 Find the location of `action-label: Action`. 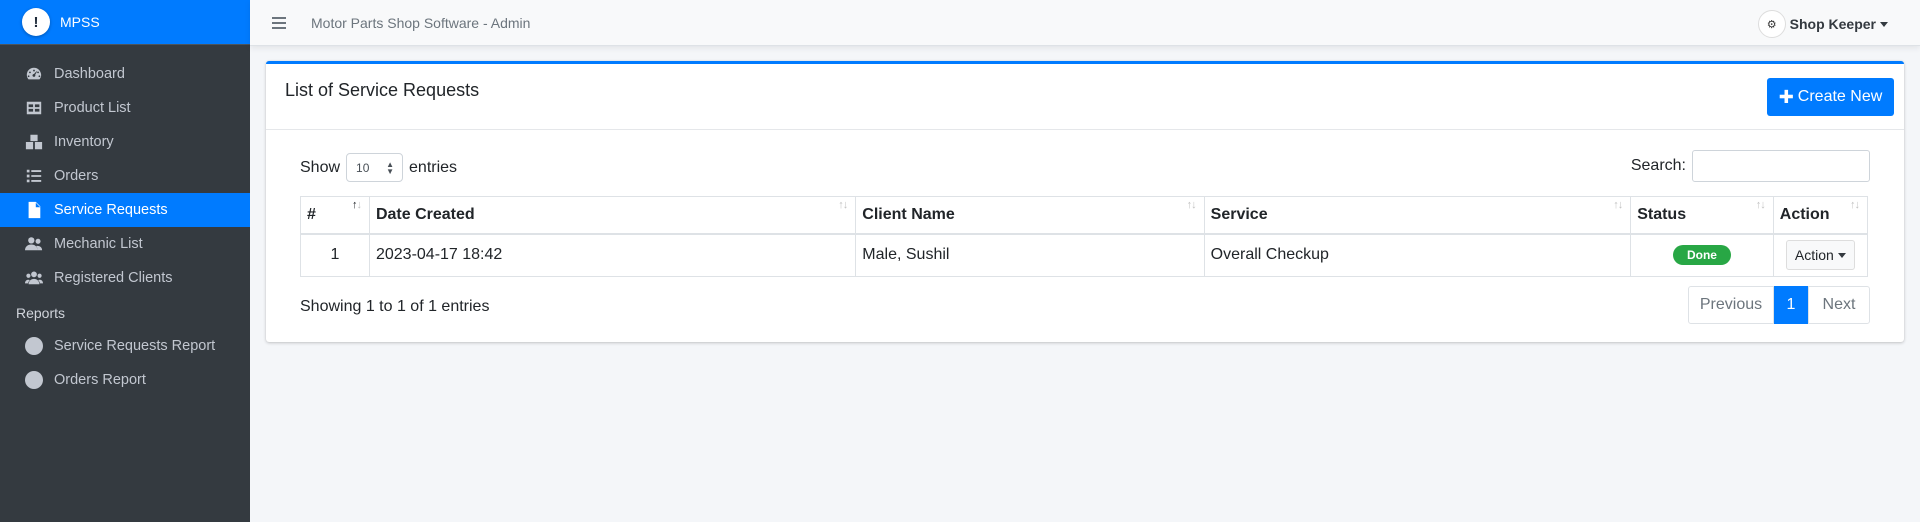

action-label: Action is located at coordinates (1814, 255).